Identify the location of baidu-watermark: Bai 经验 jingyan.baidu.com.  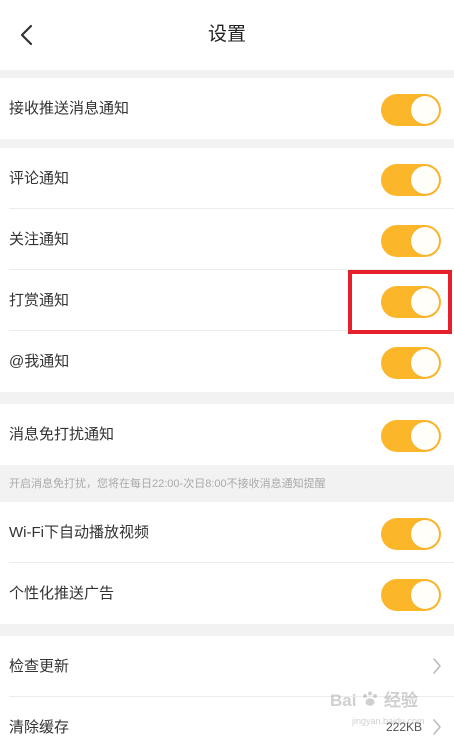
(390, 711).